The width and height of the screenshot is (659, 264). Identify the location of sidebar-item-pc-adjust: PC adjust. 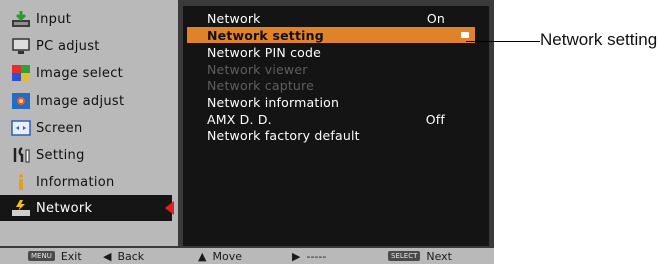
(89, 46).